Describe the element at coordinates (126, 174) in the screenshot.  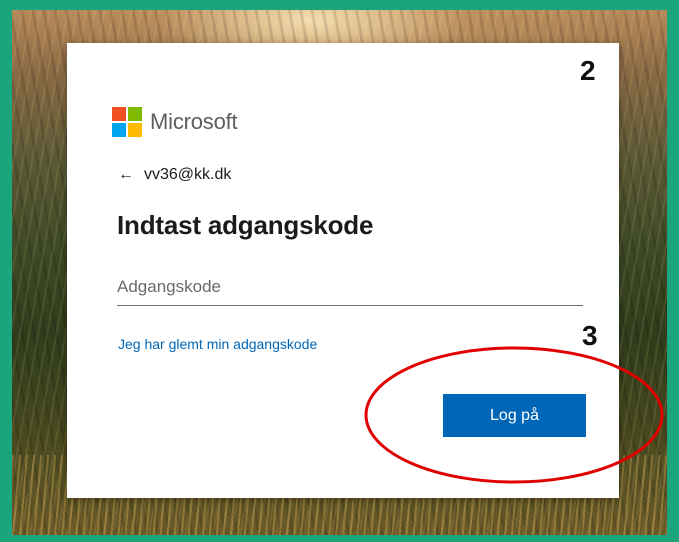
I see `back-arrow-icon: ←` at that location.